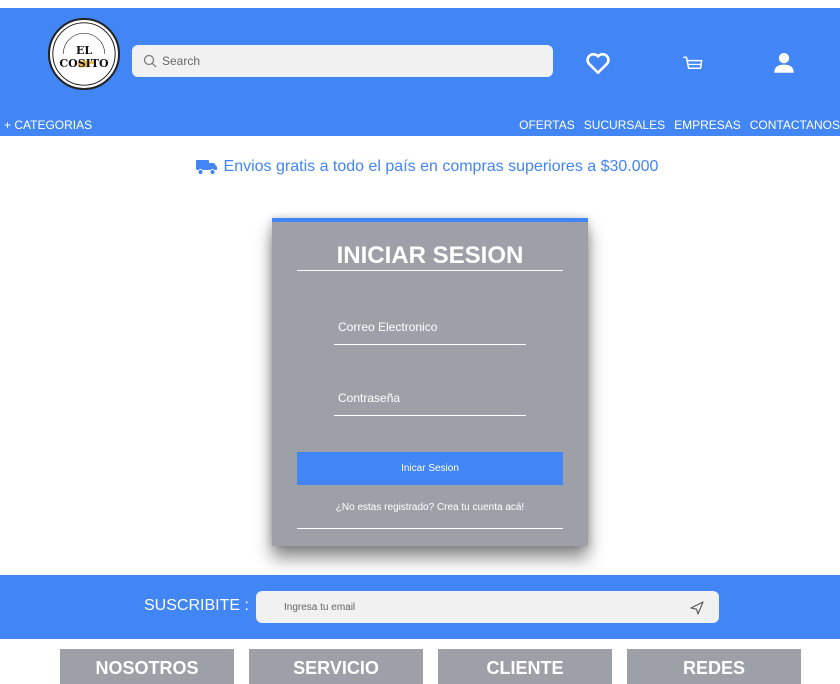 The image size is (840, 684). I want to click on footer-tab-nosotros: NOSOTROS, so click(147, 666).